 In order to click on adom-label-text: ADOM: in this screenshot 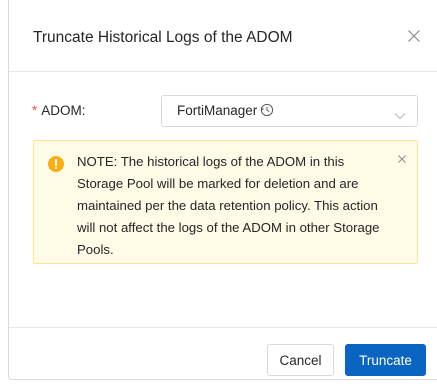, I will do `click(63, 110)`.